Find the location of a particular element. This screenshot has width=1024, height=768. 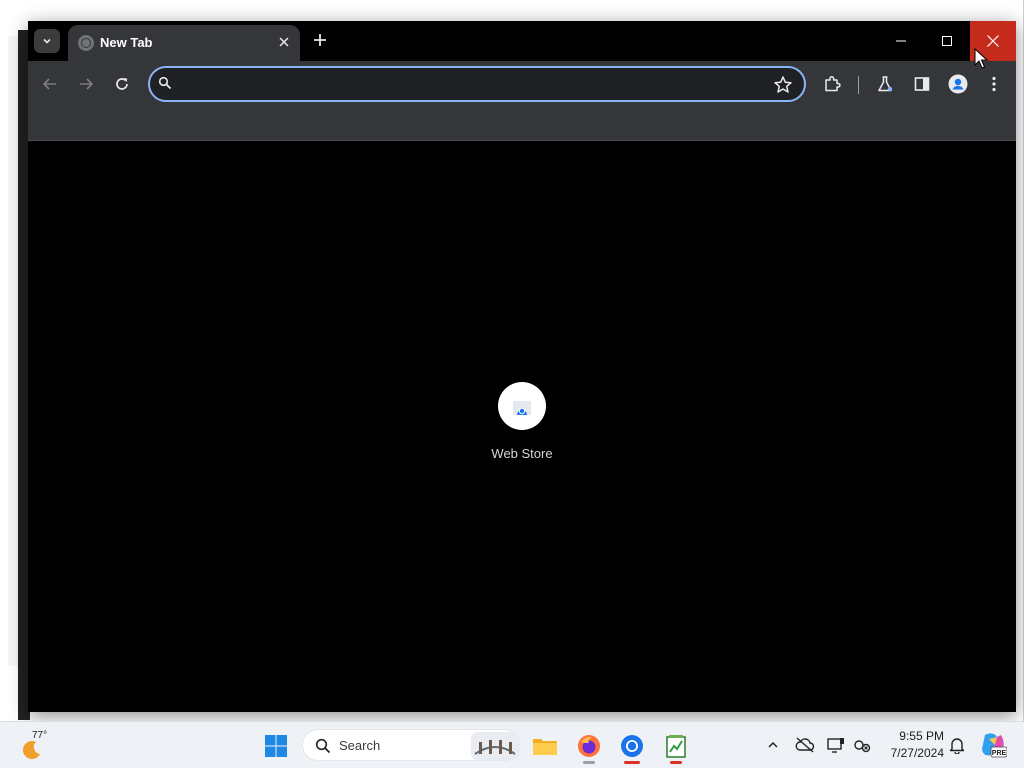

chevron-up-icon is located at coordinates (773, 744).